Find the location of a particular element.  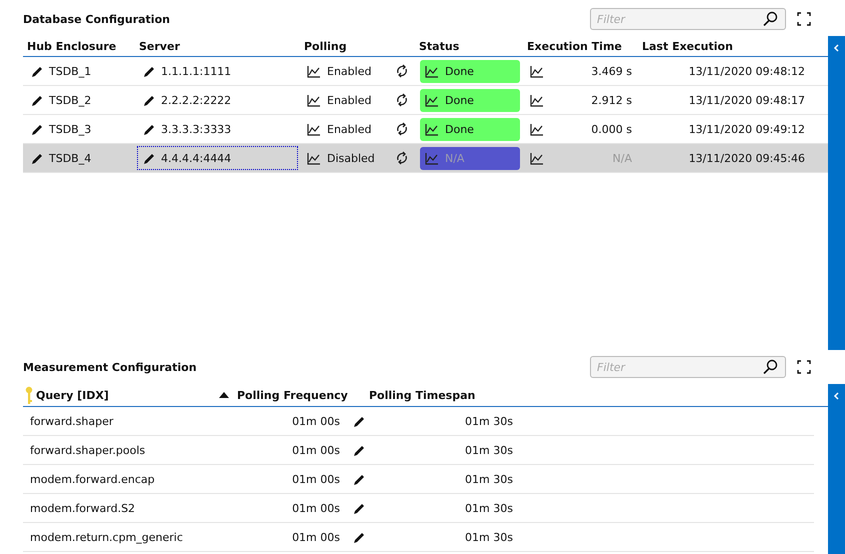

column-header: Last Execution is located at coordinates (723, 46).